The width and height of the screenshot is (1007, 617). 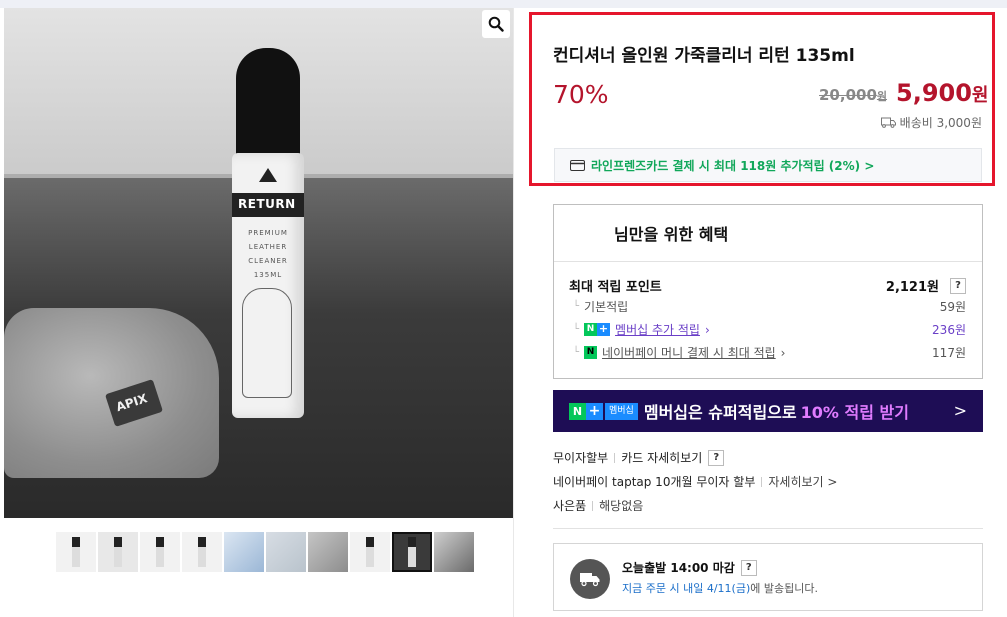 What do you see at coordinates (704, 56) in the screenshot?
I see `product-title: 컨디셔너 올인원 가죽클리너 리턴 135ml` at bounding box center [704, 56].